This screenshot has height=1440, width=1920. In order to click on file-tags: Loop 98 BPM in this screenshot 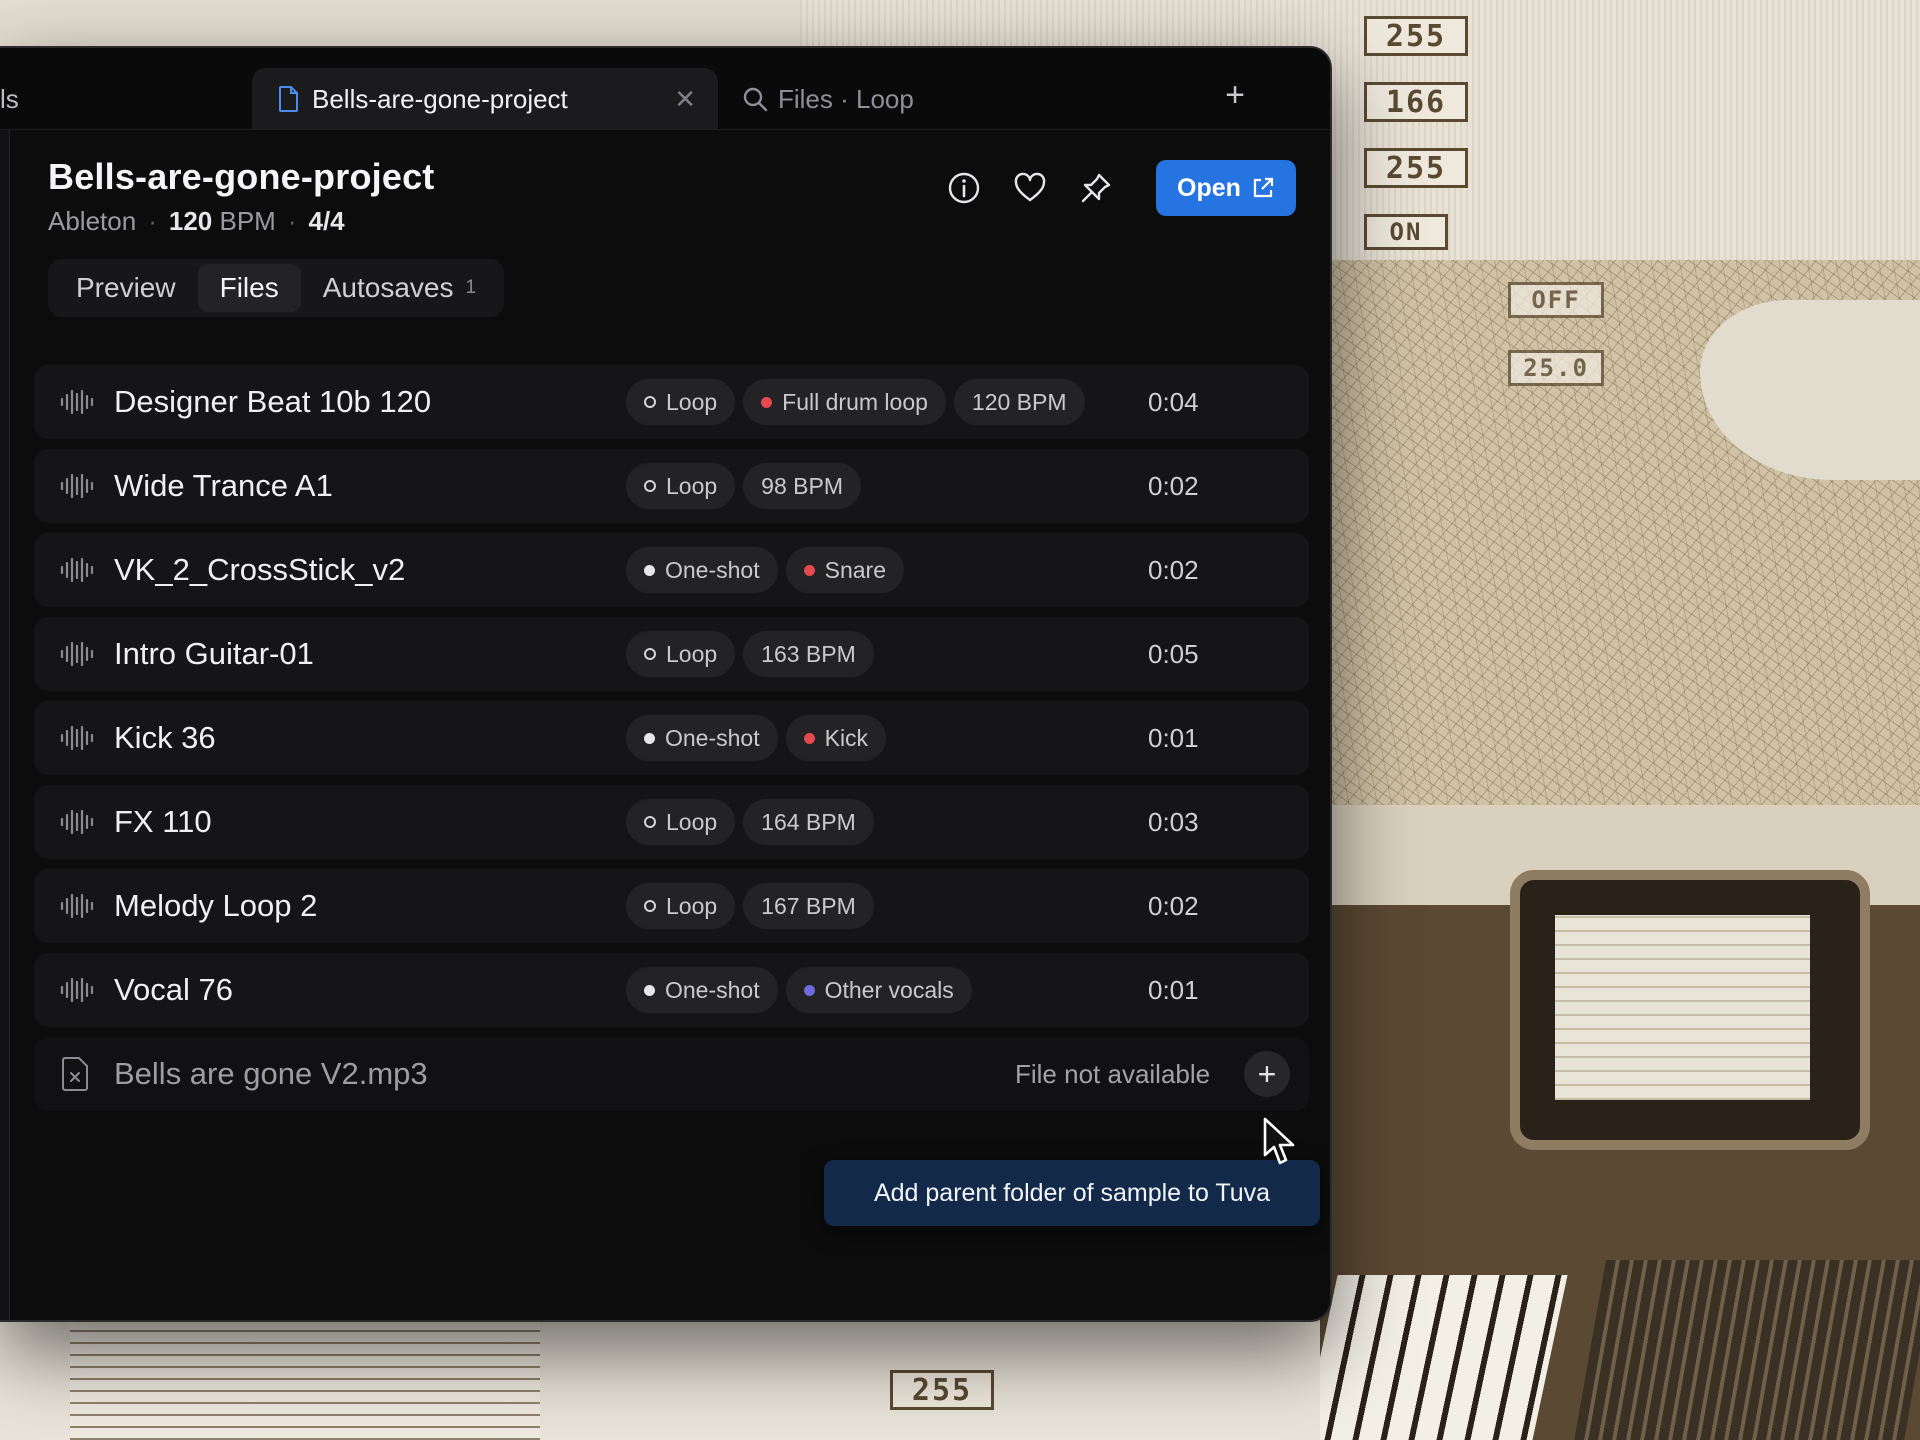, I will do `click(743, 486)`.